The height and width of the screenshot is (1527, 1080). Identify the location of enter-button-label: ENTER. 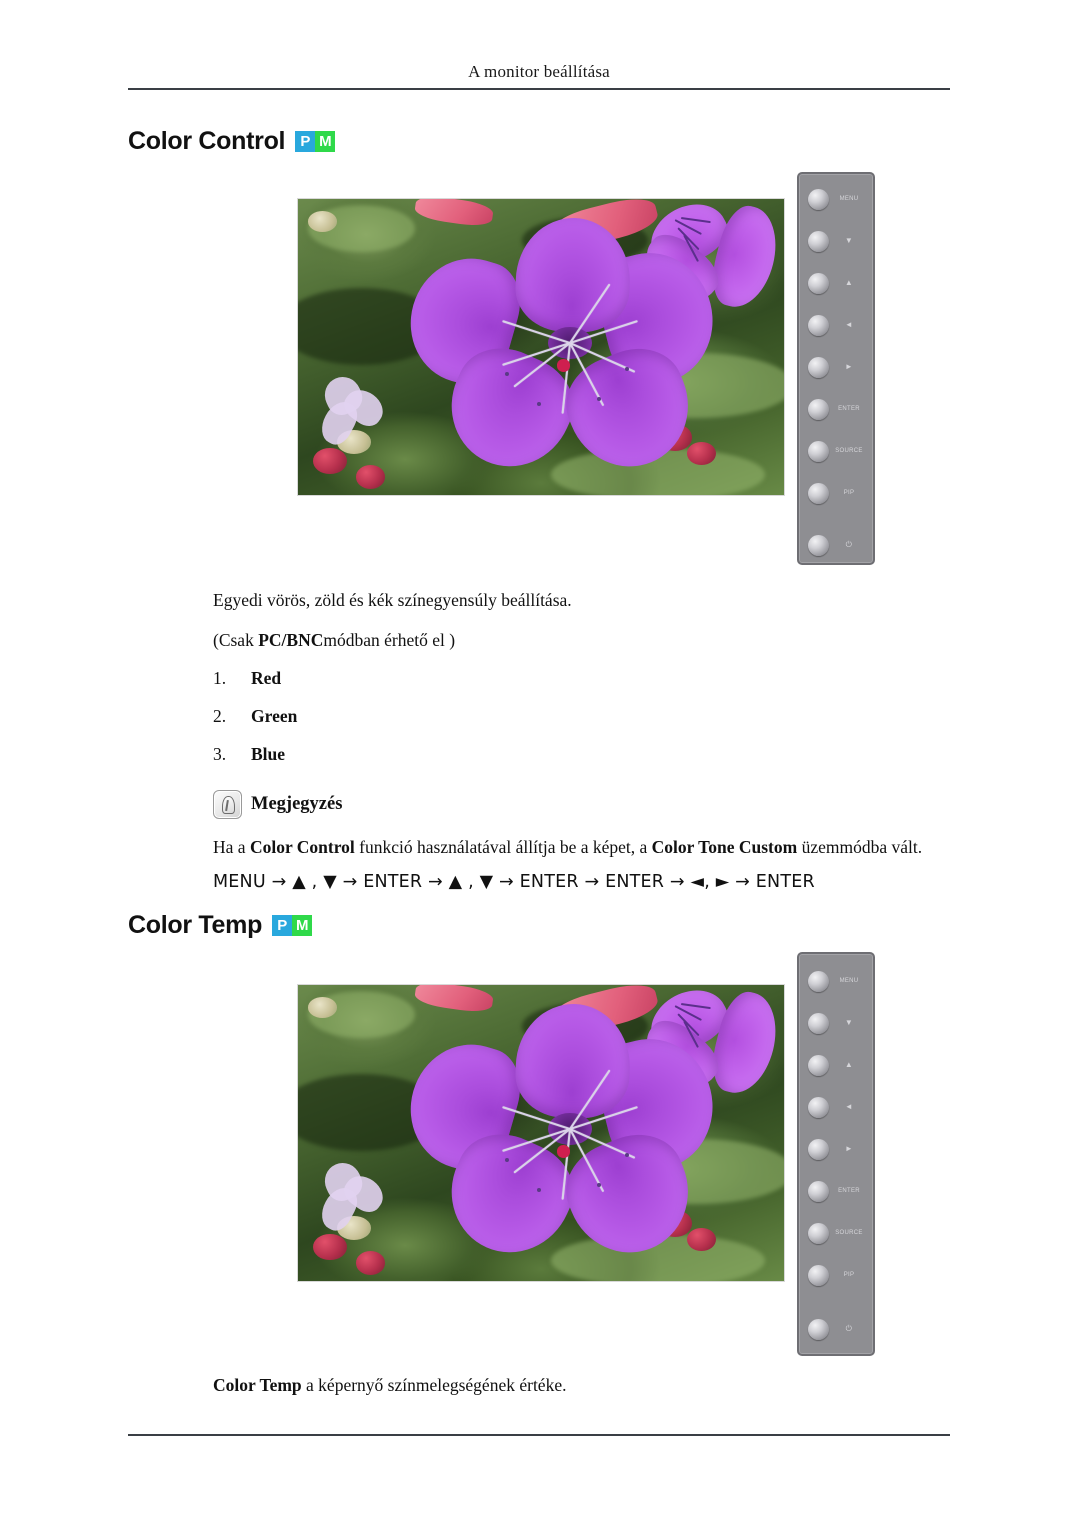
(849, 409).